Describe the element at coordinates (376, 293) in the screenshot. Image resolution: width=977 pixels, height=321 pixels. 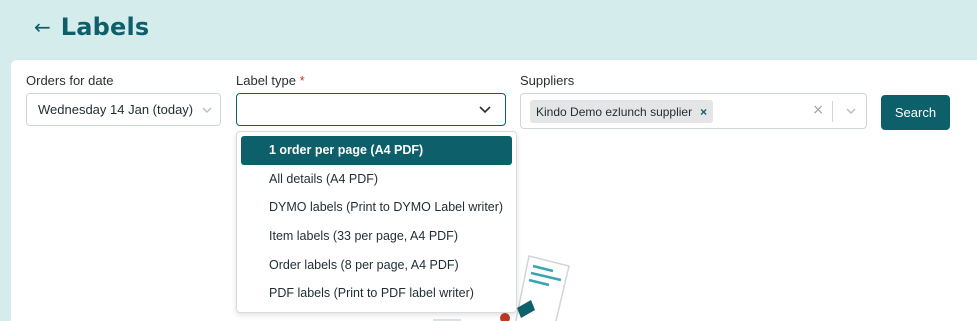
I see `dropdown-option: PDF labels (Print to PDF label writer)` at that location.